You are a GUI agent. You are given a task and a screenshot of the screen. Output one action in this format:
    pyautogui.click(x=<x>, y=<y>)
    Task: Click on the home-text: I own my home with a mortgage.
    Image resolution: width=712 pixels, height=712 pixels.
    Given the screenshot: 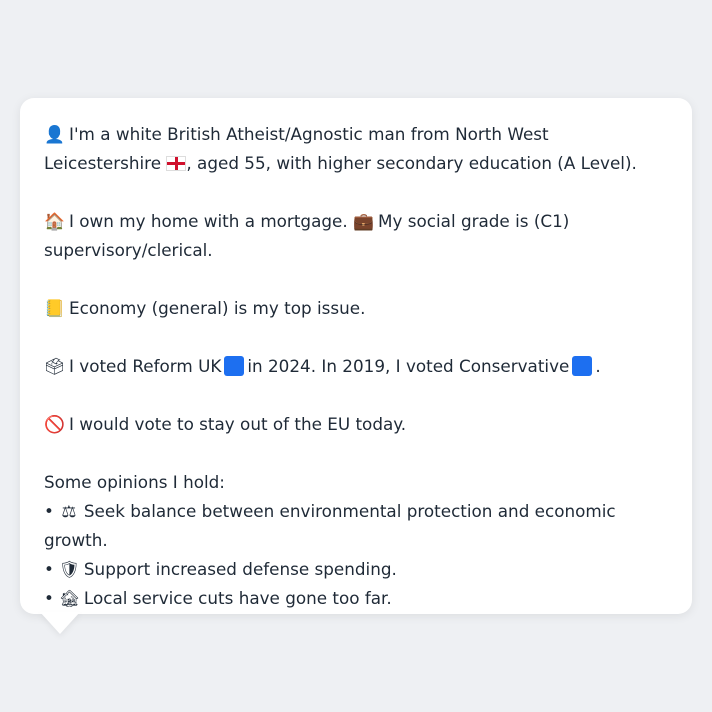 What is the action you would take?
    pyautogui.click(x=208, y=221)
    